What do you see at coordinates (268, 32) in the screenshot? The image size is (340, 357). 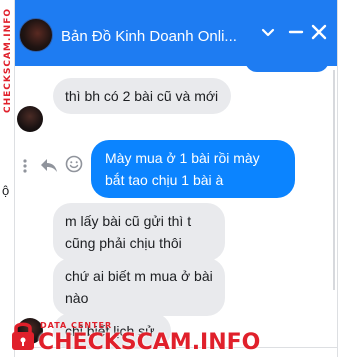 I see `chevron-down-icon` at bounding box center [268, 32].